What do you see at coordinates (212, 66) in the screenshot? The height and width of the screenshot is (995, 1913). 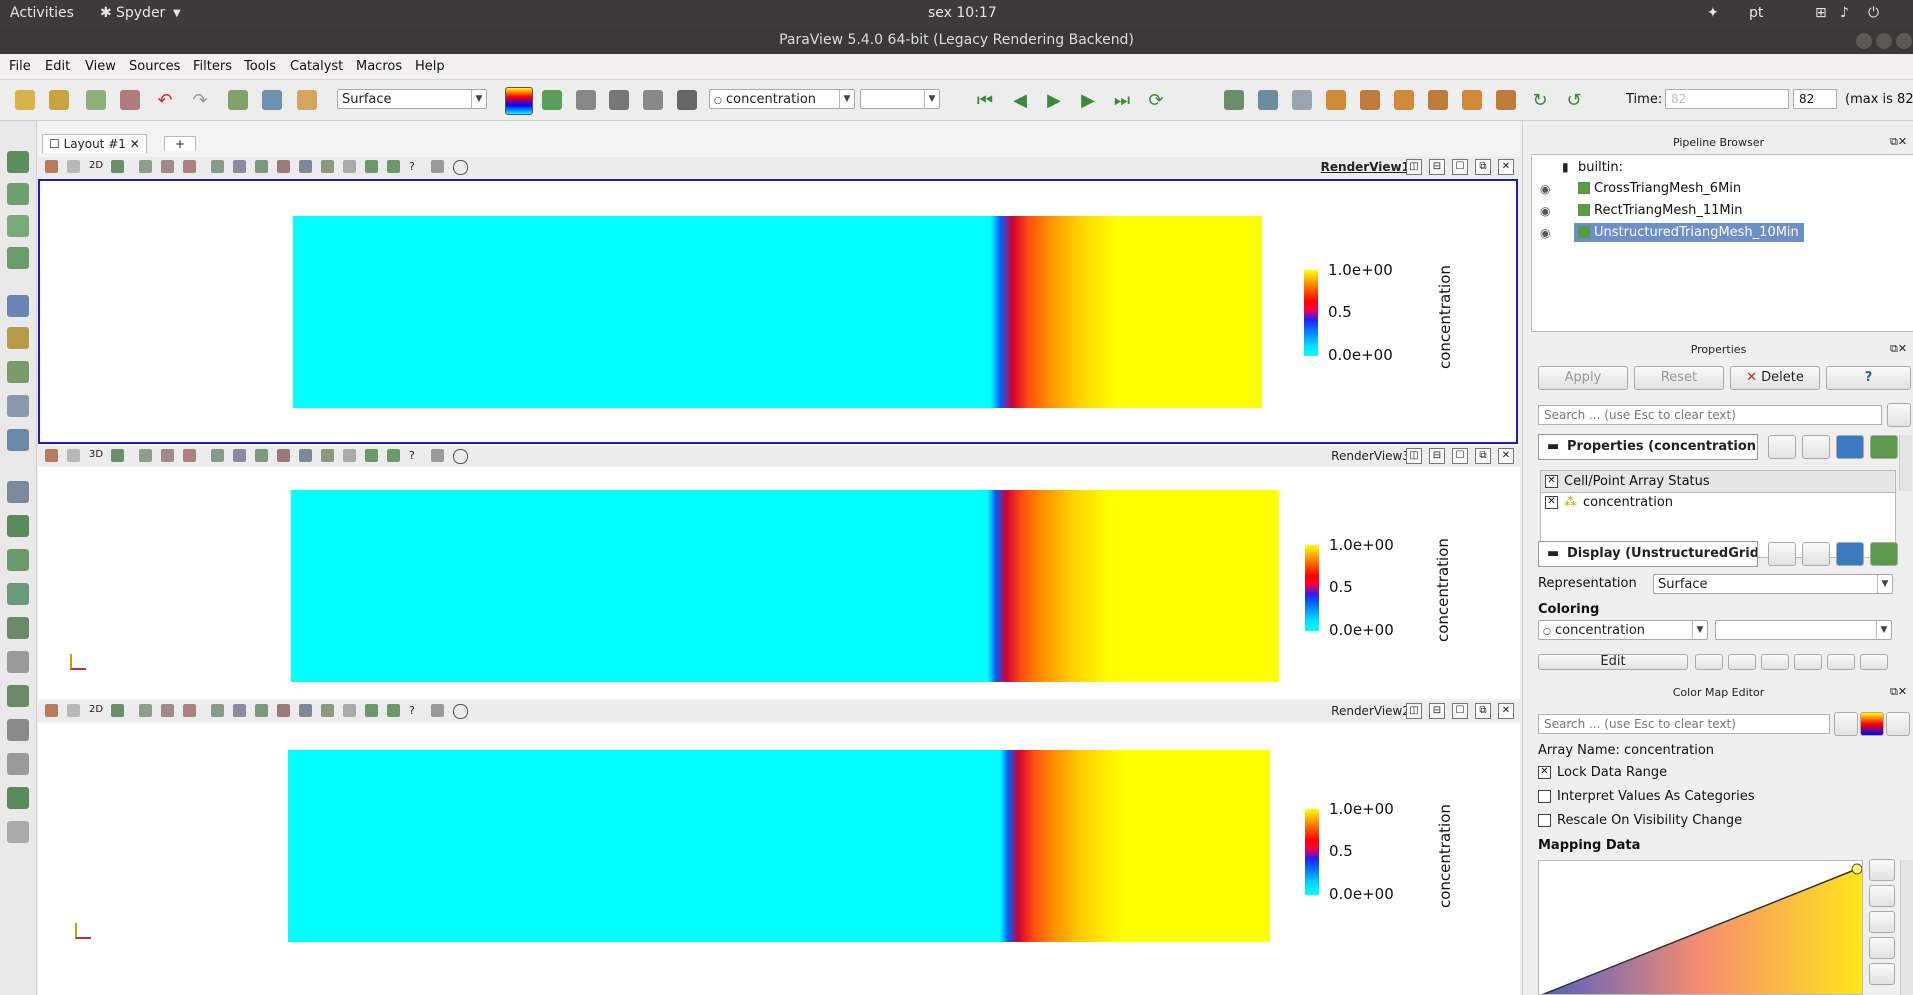 I see `menu-filters: Filters` at bounding box center [212, 66].